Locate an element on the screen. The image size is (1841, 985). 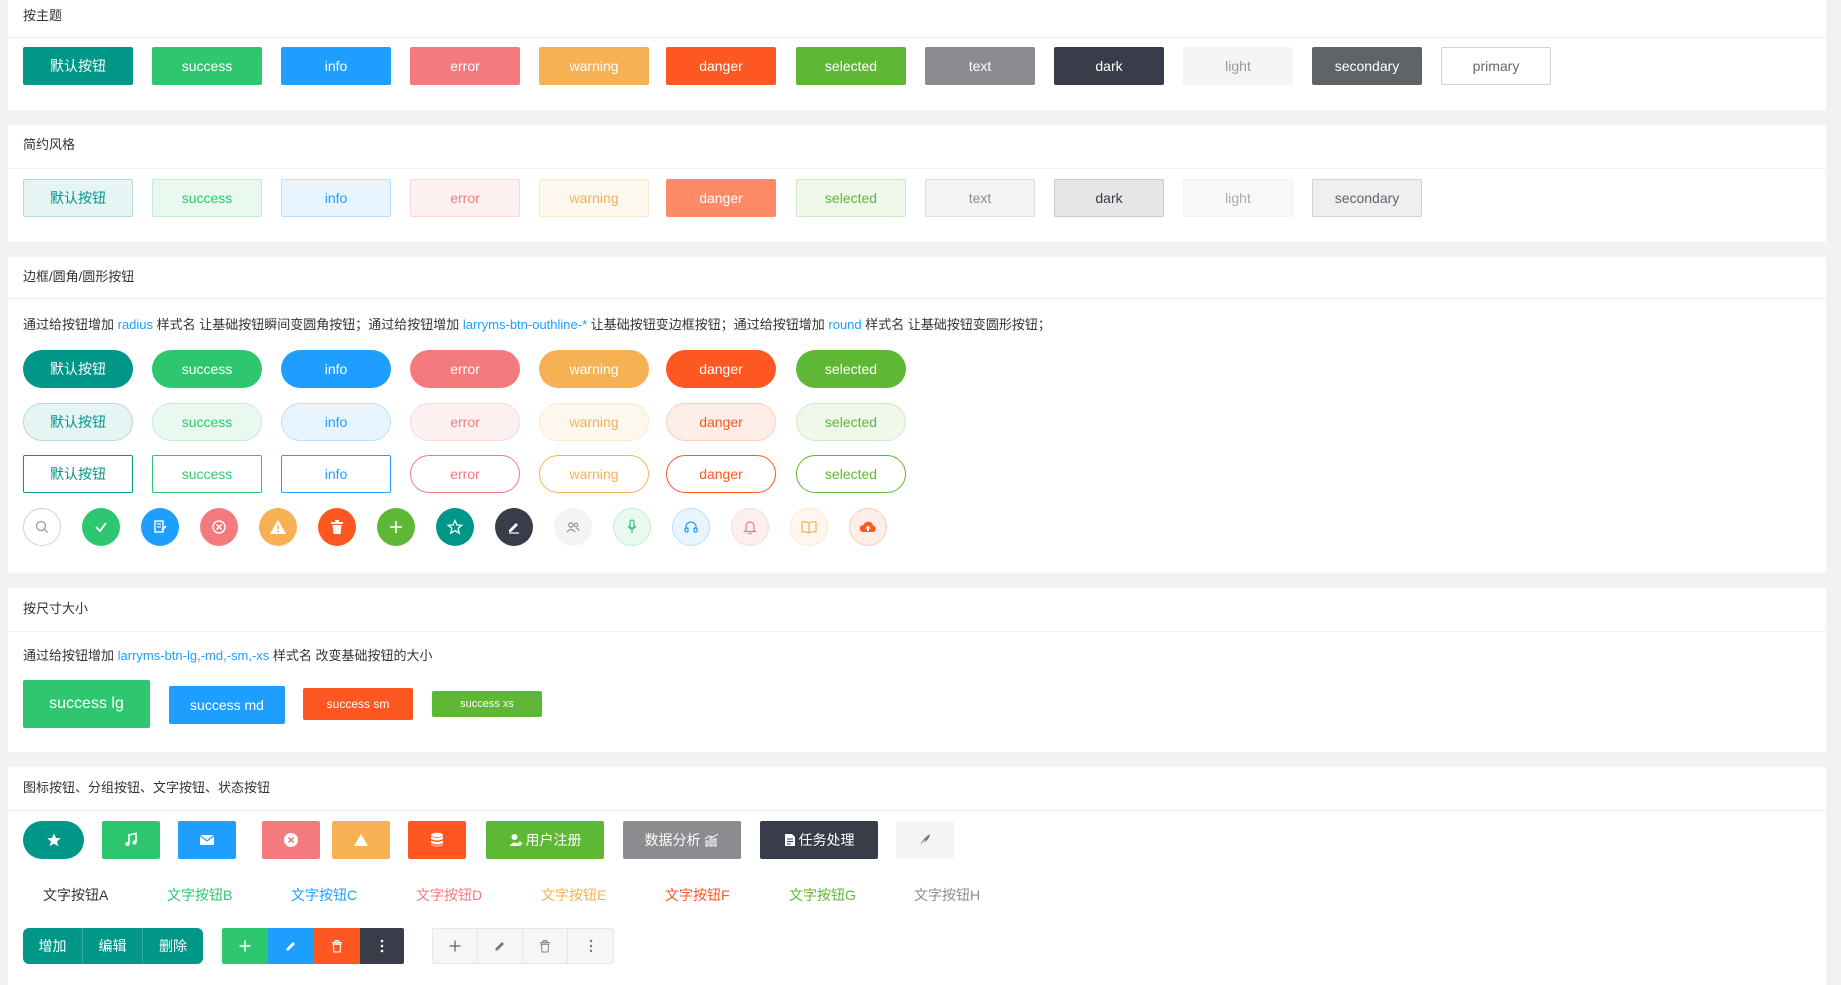
document-icon is located at coordinates (790, 840).